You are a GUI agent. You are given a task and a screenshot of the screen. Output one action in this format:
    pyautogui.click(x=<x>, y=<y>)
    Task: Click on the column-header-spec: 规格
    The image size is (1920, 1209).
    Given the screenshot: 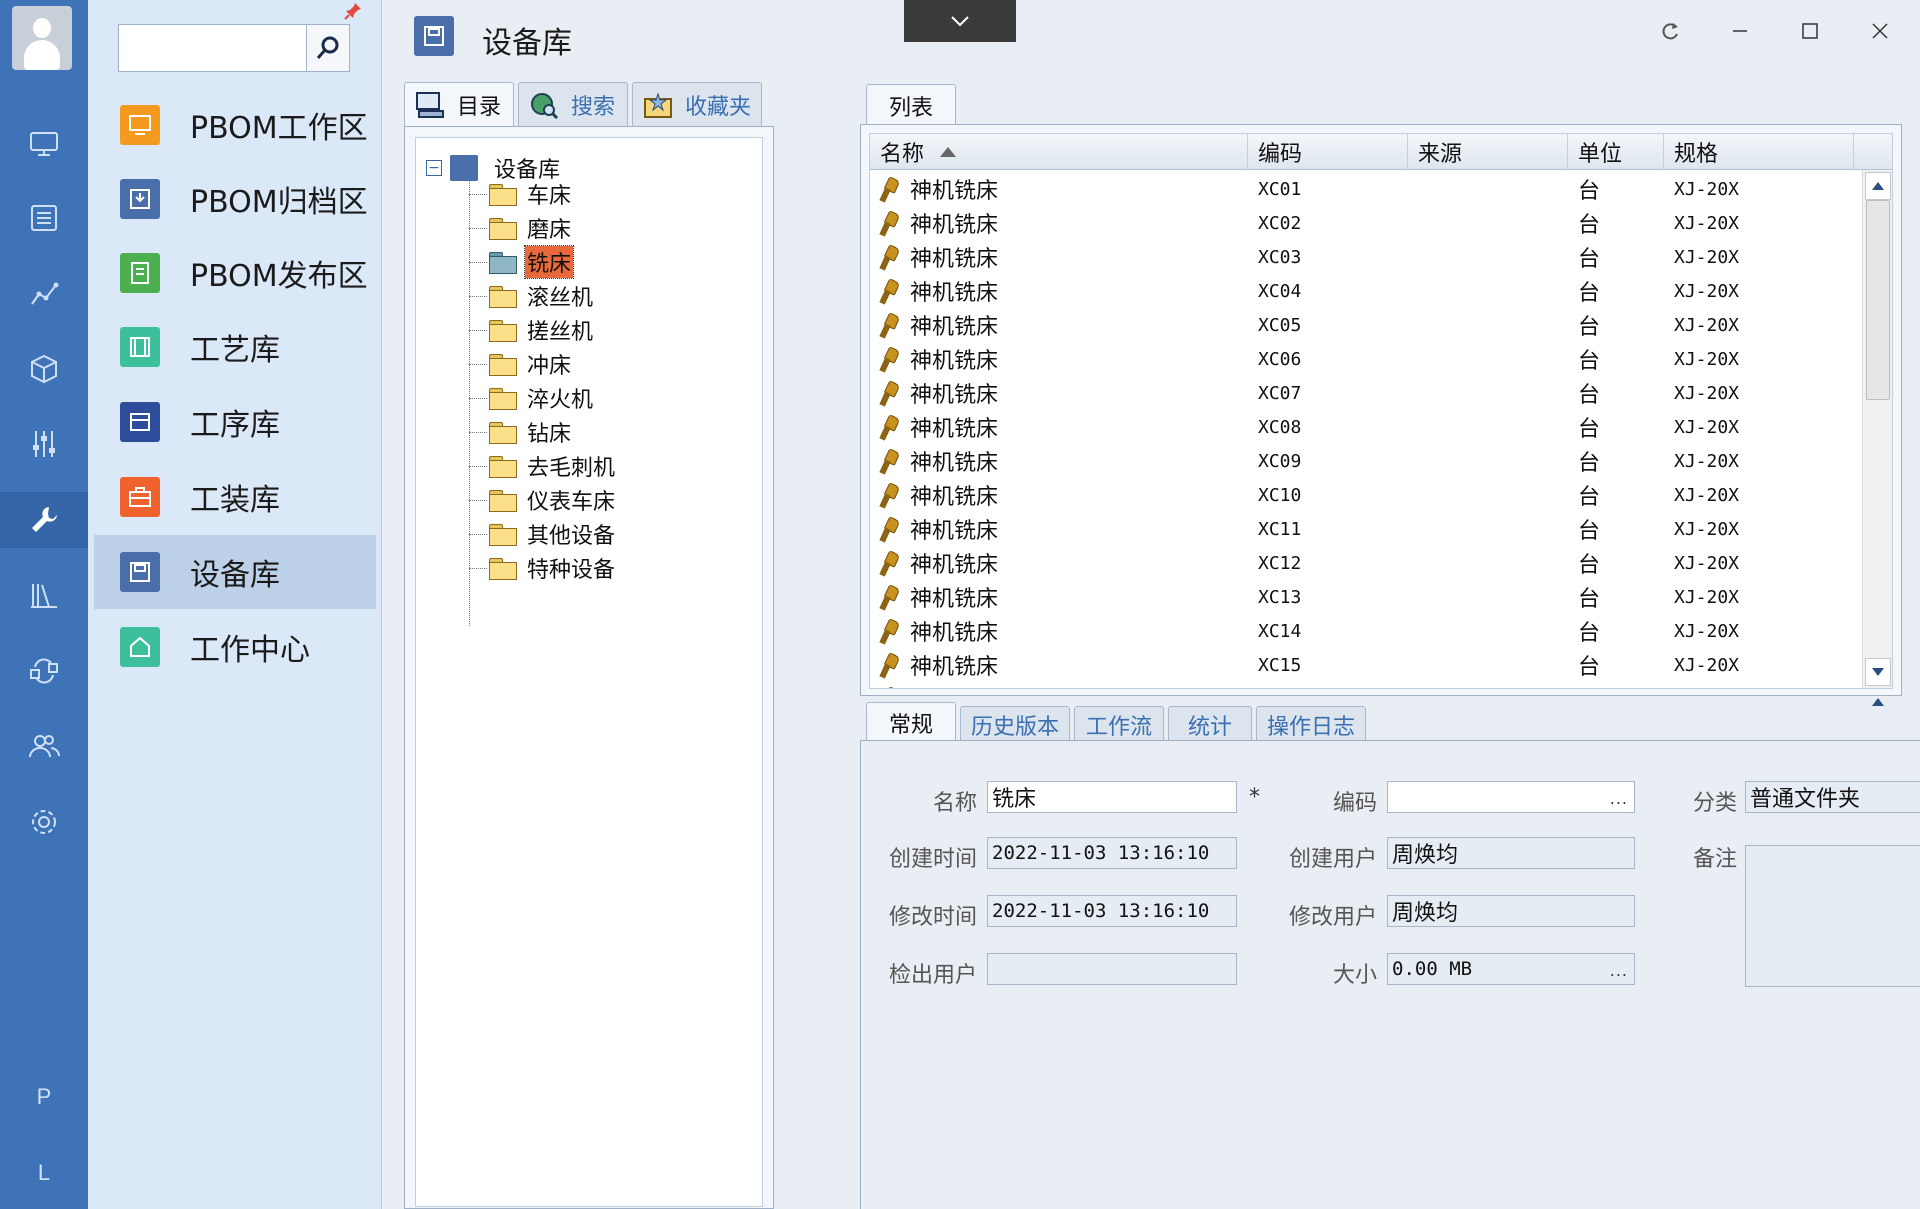 What is the action you would take?
    pyautogui.click(x=1759, y=152)
    